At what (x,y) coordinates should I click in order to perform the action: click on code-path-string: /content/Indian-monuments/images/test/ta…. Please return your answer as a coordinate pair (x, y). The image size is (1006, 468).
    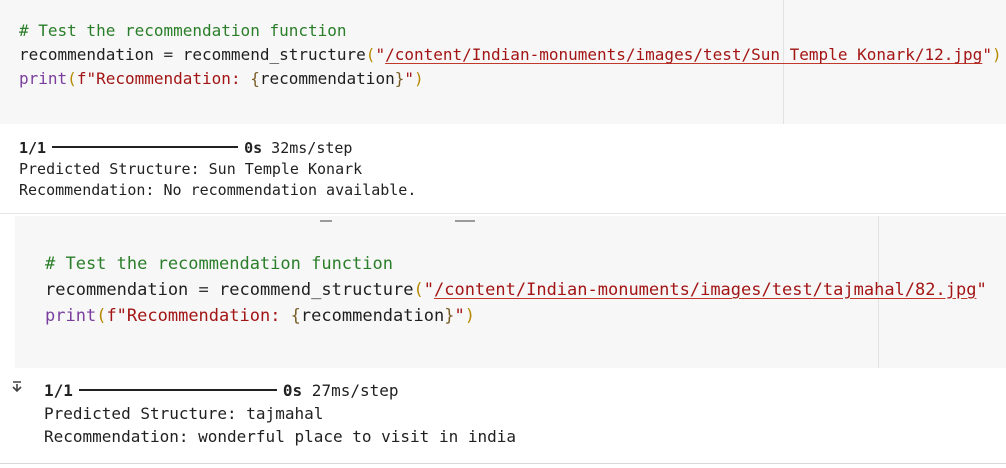
    Looking at the image, I should click on (705, 290).